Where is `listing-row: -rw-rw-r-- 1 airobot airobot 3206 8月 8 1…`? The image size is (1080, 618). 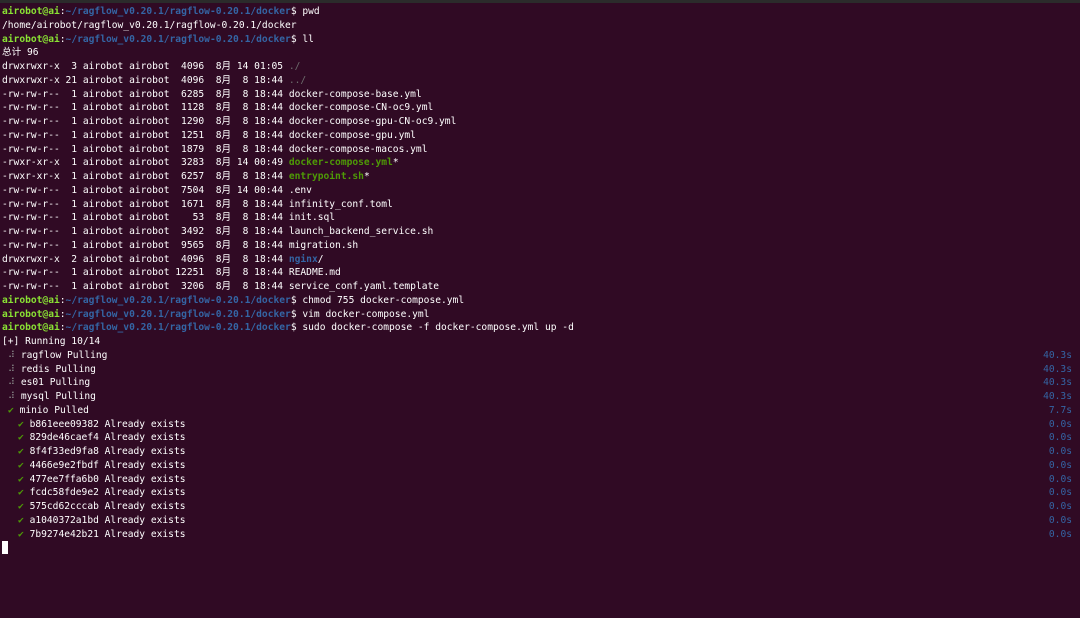
listing-row: -rw-rw-r-- 1 airobot airobot 3206 8月 8 1… is located at coordinates (540, 287).